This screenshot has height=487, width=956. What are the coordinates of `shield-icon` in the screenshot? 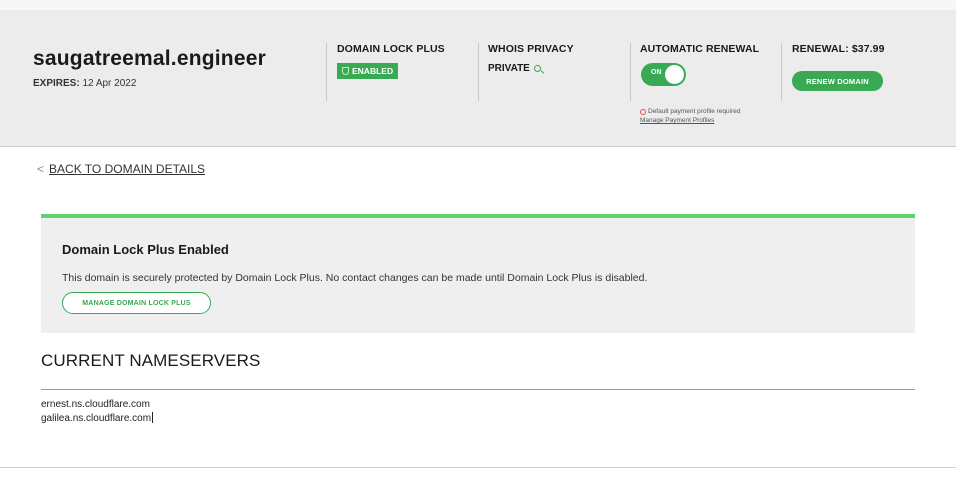 It's located at (345, 71).